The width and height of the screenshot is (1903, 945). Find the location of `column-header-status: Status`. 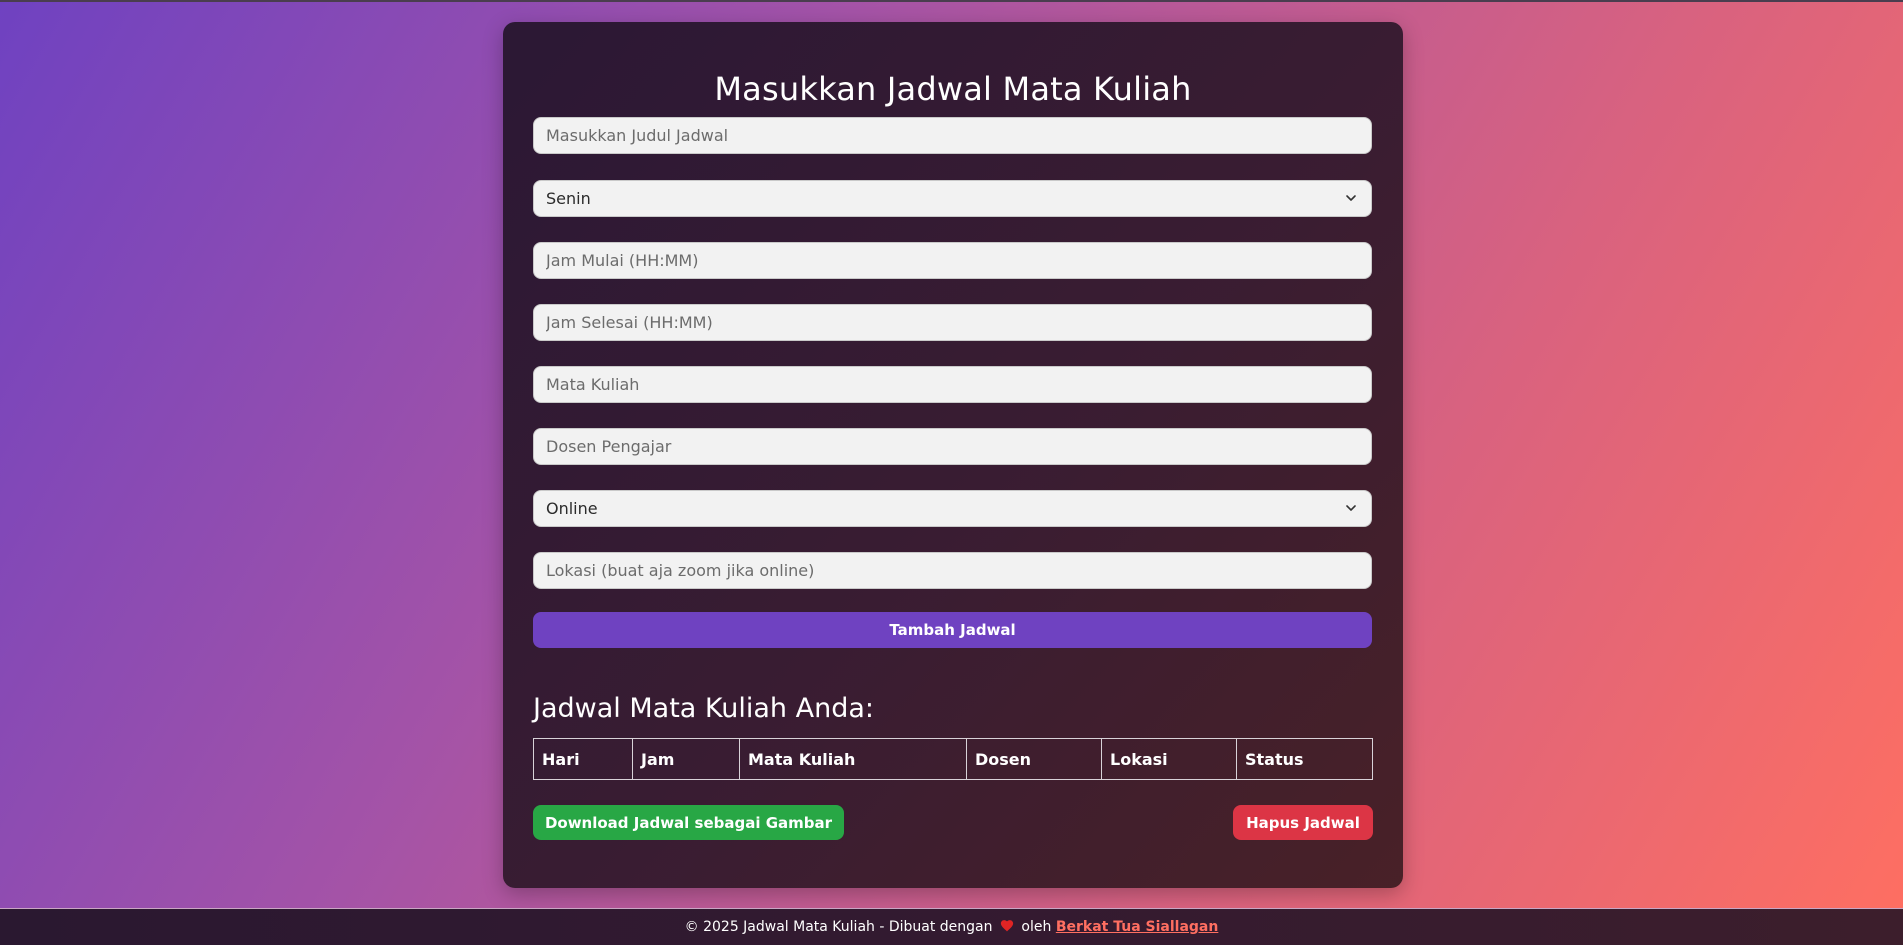

column-header-status: Status is located at coordinates (1304, 759).